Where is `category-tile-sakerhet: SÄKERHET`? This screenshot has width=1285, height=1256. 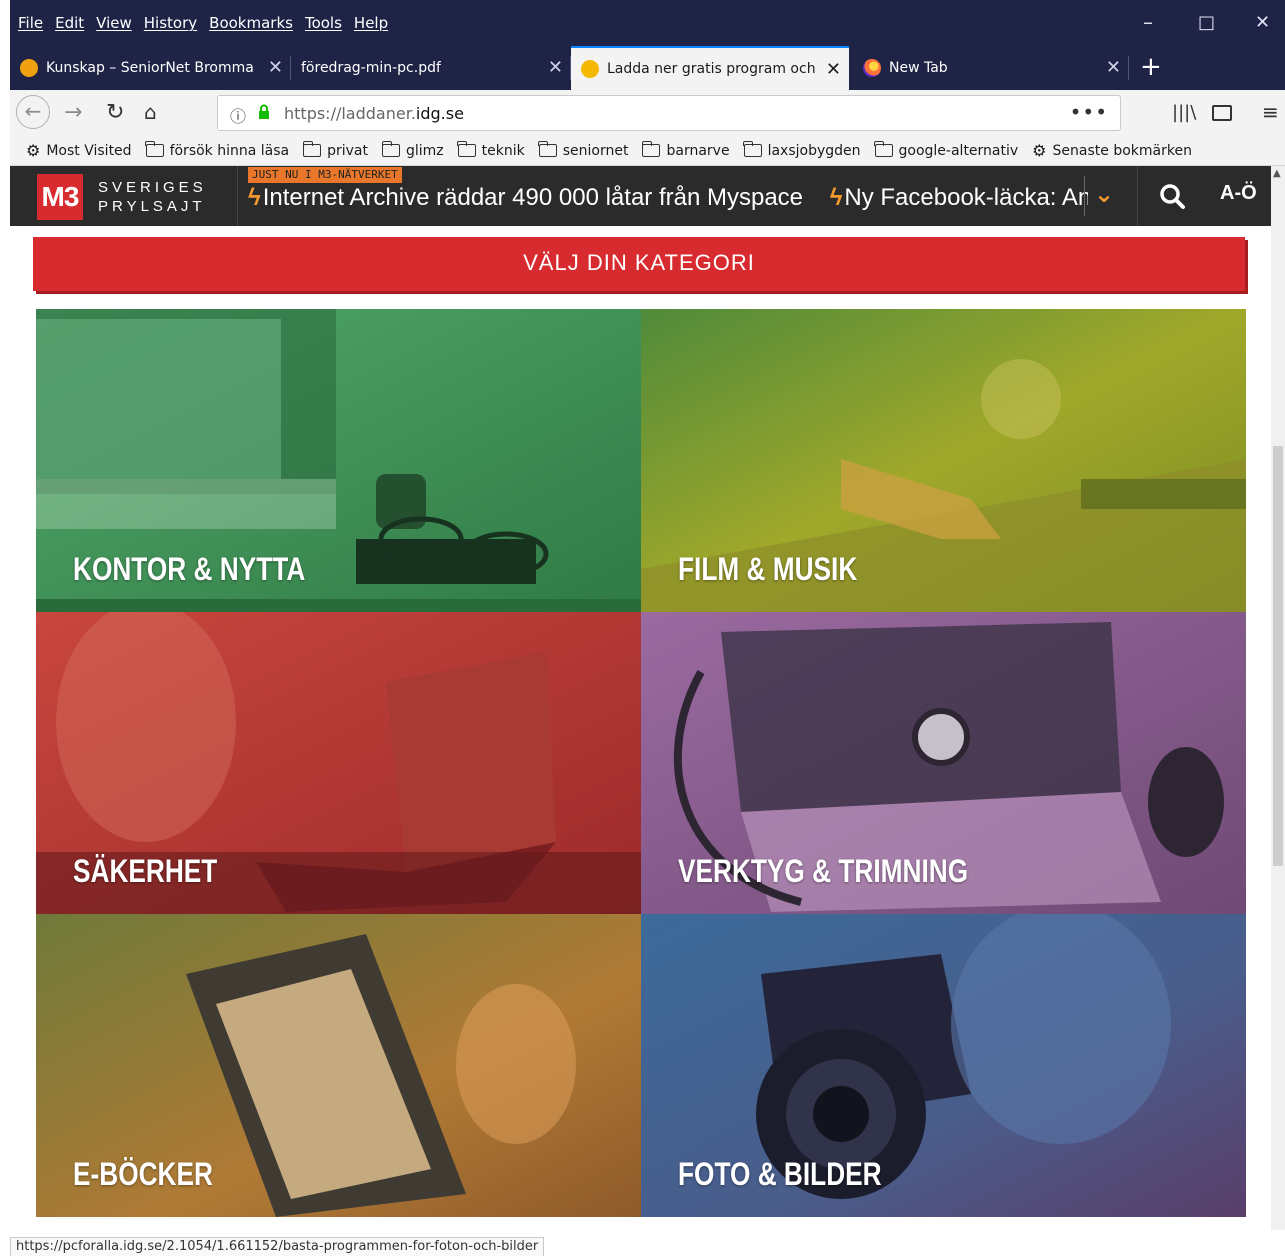
category-tile-sakerhet: SÄKERHET is located at coordinates (338, 763).